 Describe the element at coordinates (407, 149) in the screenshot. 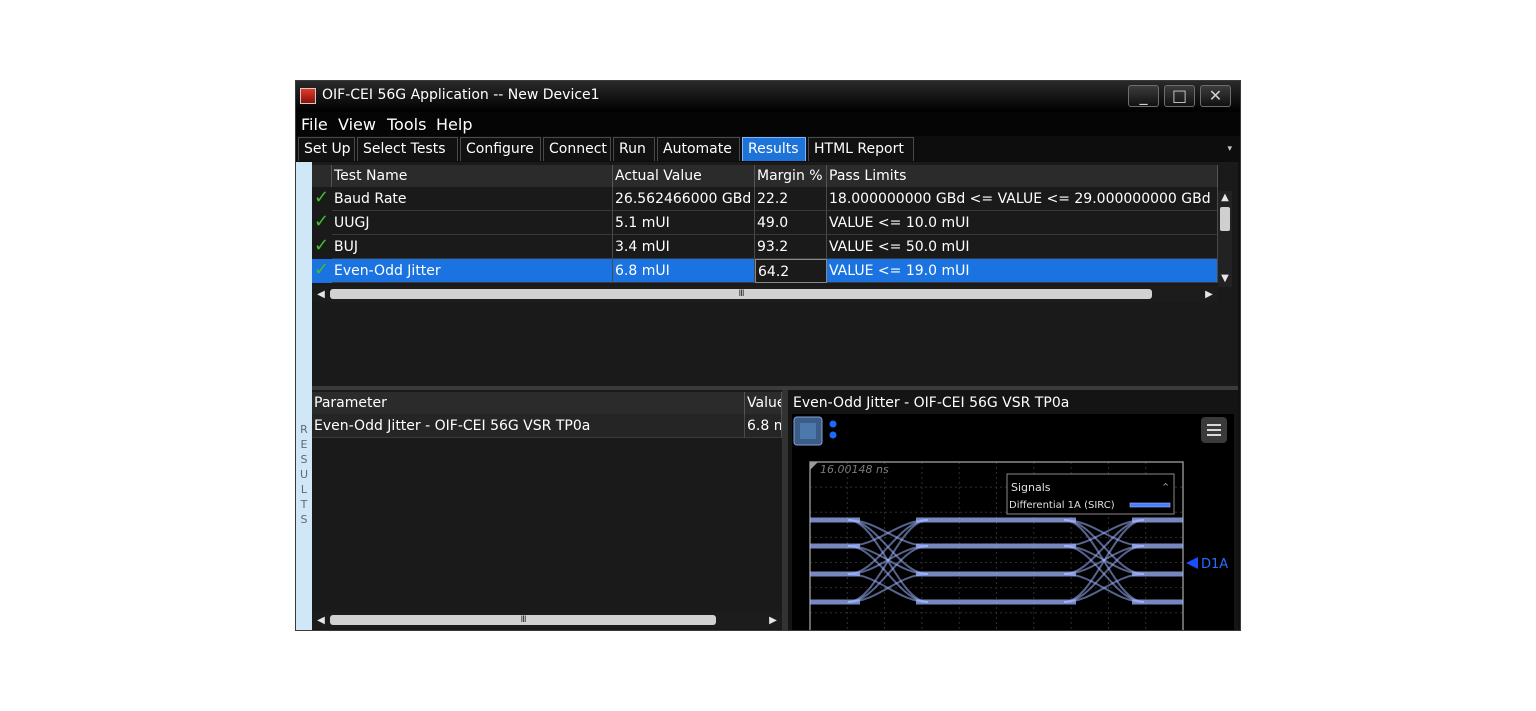

I see `tab-select-tests: Select Tests` at that location.